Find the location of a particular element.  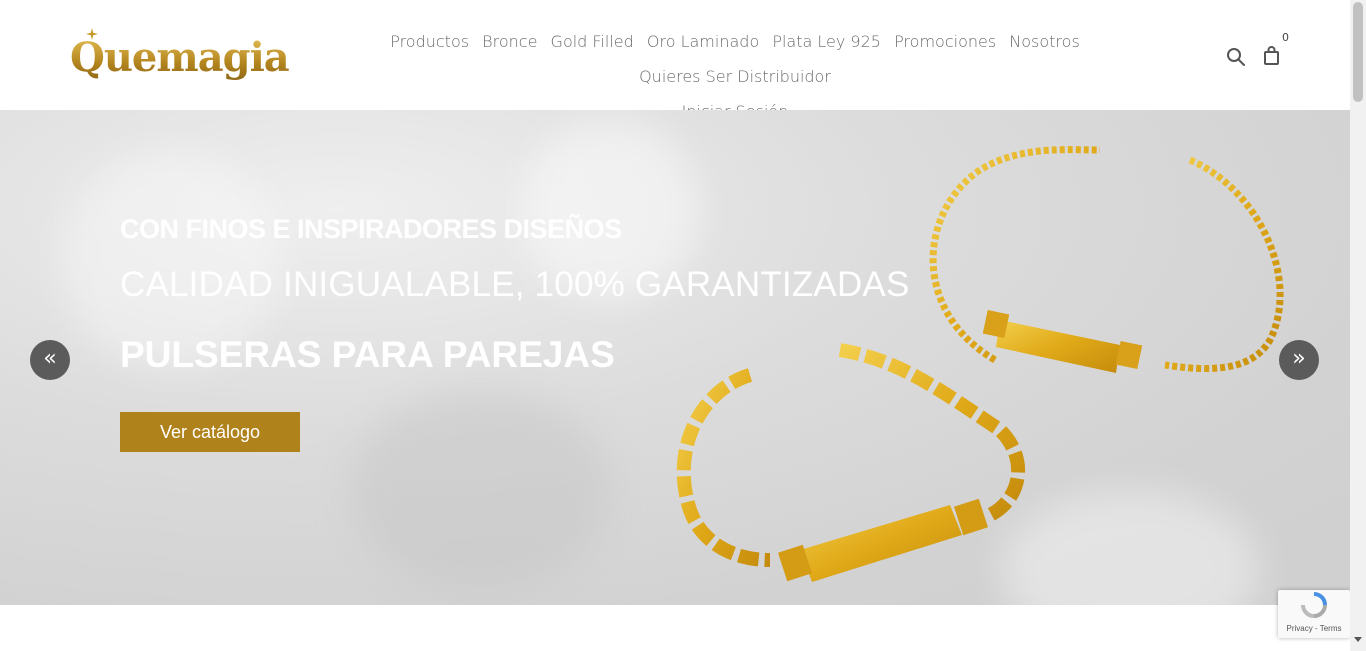

cart-count-badge: 0 is located at coordinates (1285, 37).